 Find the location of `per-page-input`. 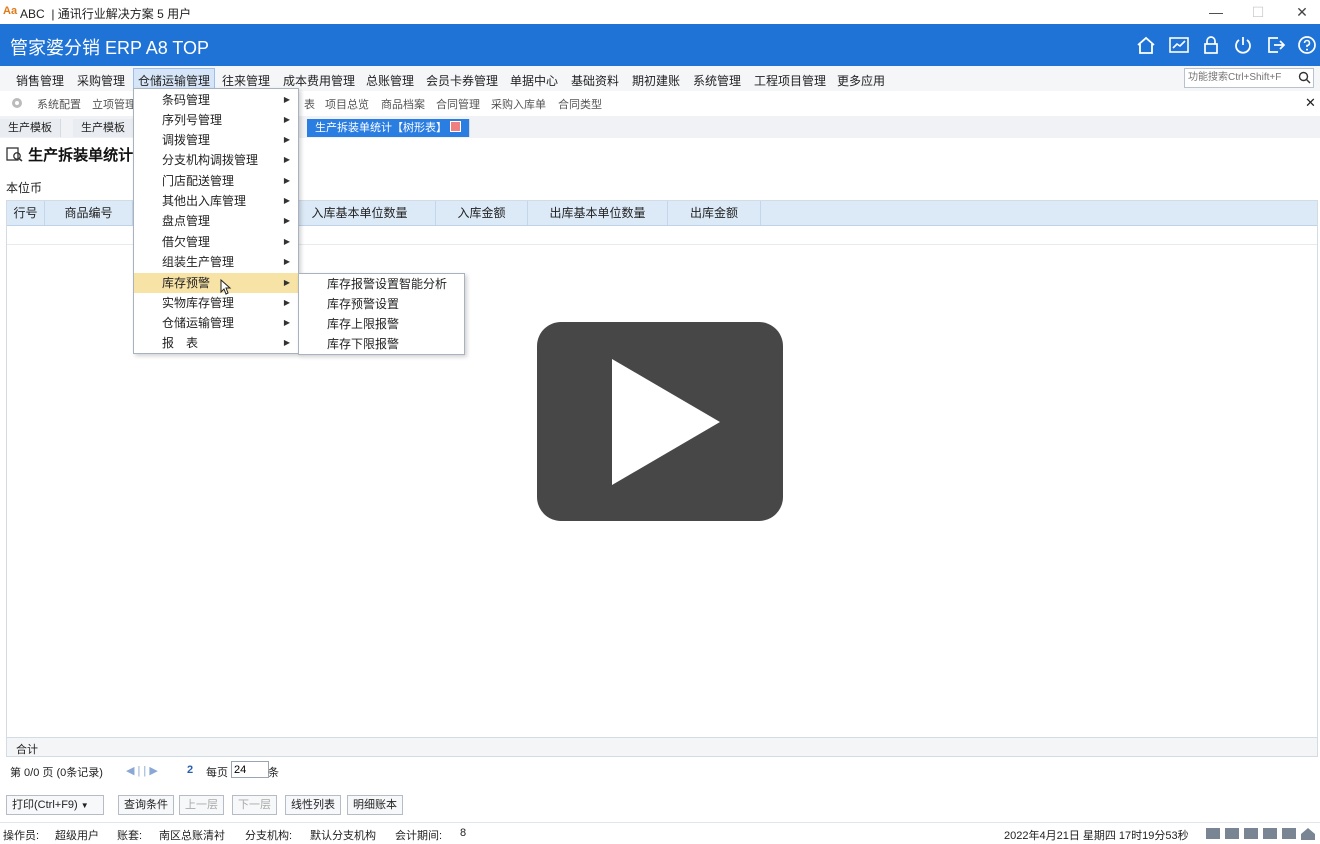

per-page-input is located at coordinates (250, 769).